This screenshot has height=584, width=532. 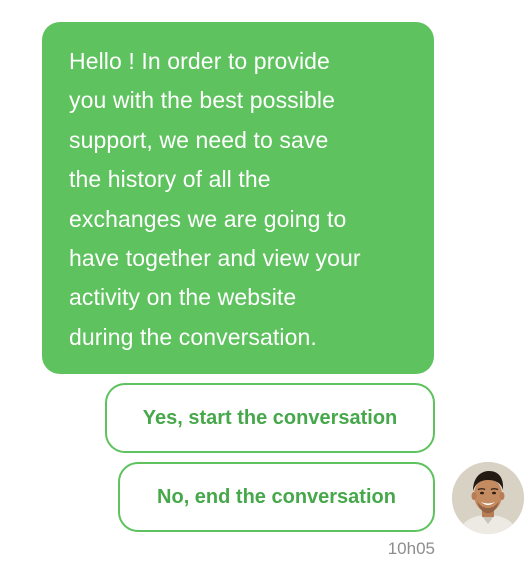 I want to click on message-line: support, we need to save, so click(x=199, y=139).